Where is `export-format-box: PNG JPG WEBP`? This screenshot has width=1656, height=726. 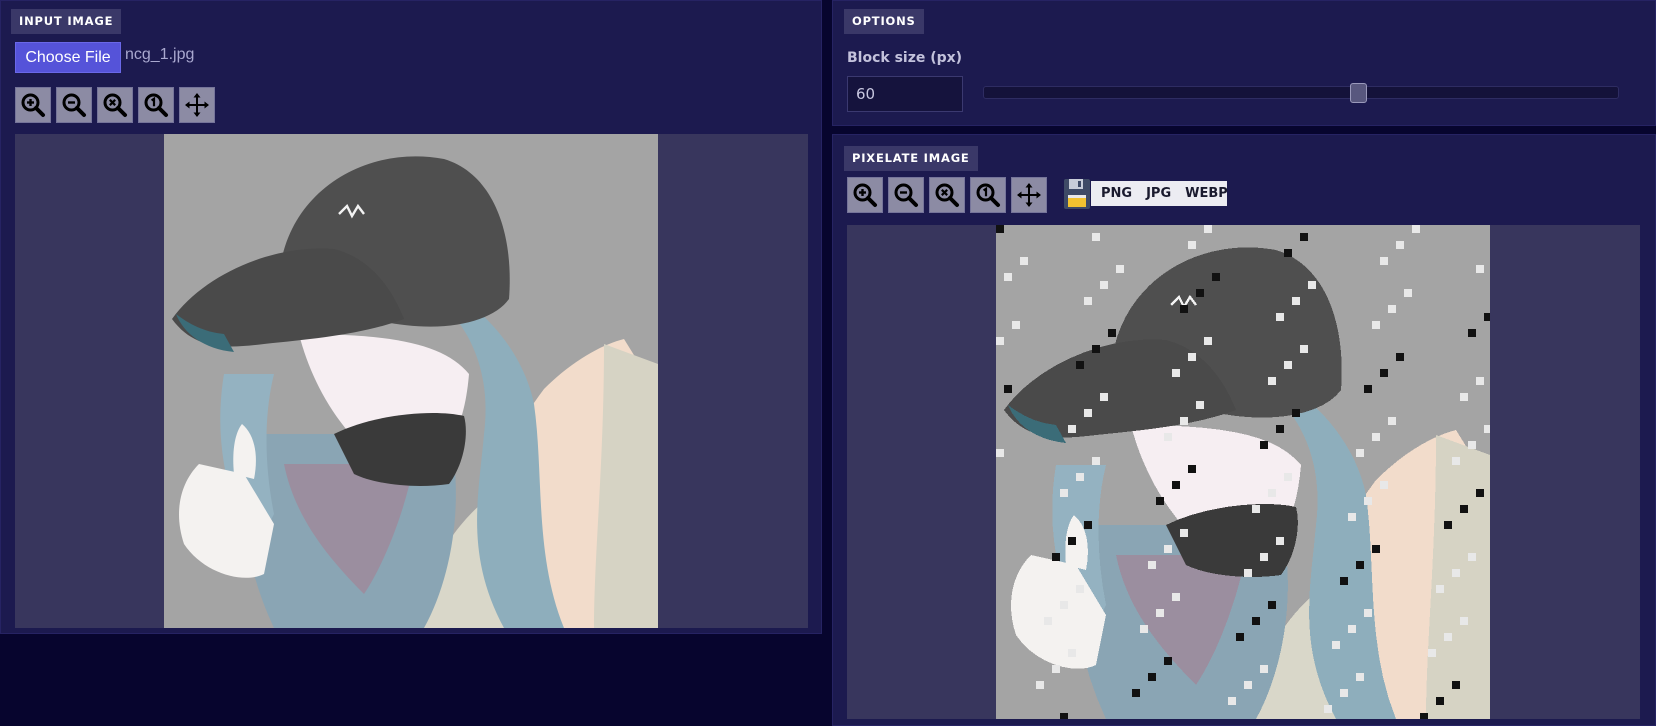
export-format-box: PNG JPG WEBP is located at coordinates (1159, 193).